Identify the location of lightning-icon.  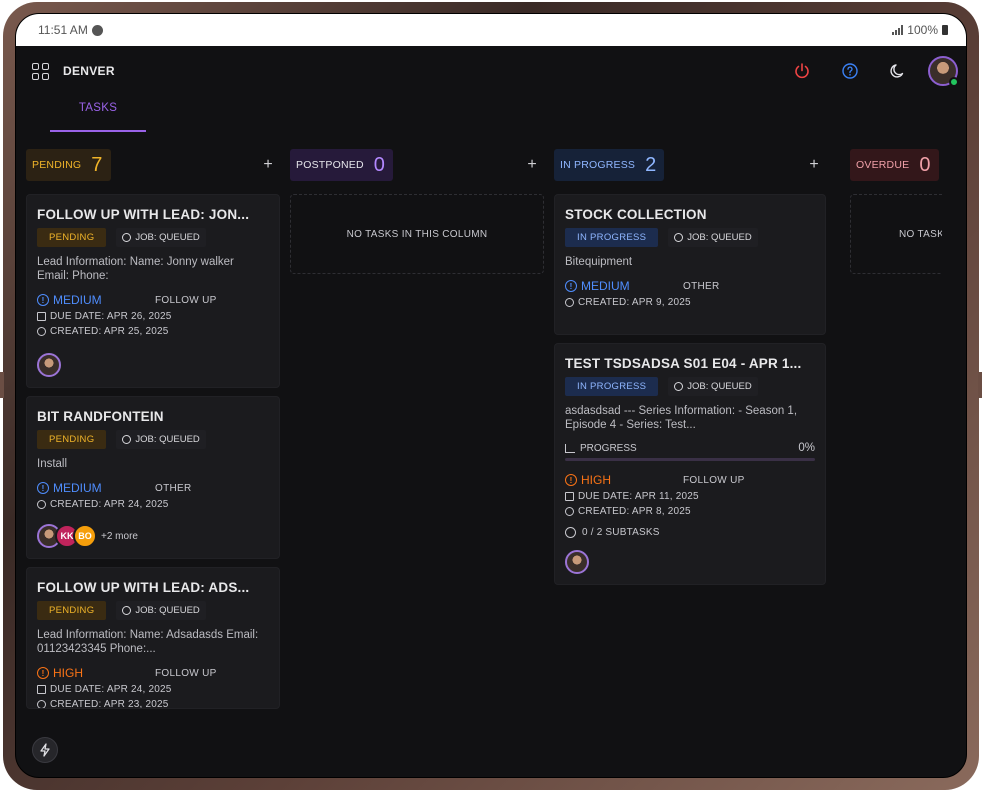
(45, 750).